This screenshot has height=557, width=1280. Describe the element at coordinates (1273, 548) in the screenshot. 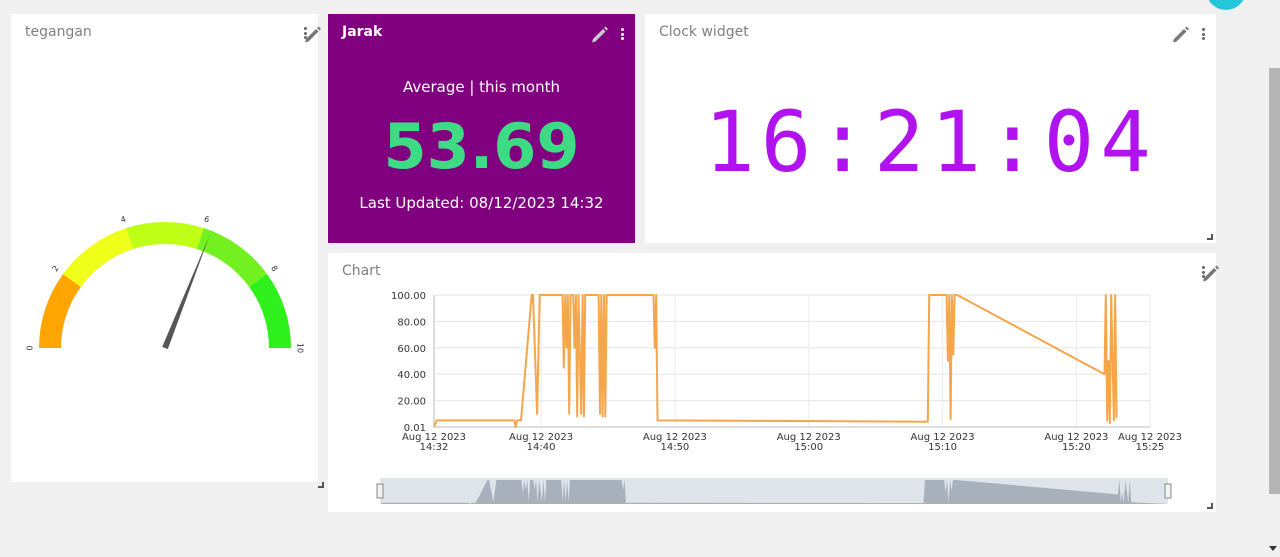

I see `scroll-down-arrow-icon` at that location.